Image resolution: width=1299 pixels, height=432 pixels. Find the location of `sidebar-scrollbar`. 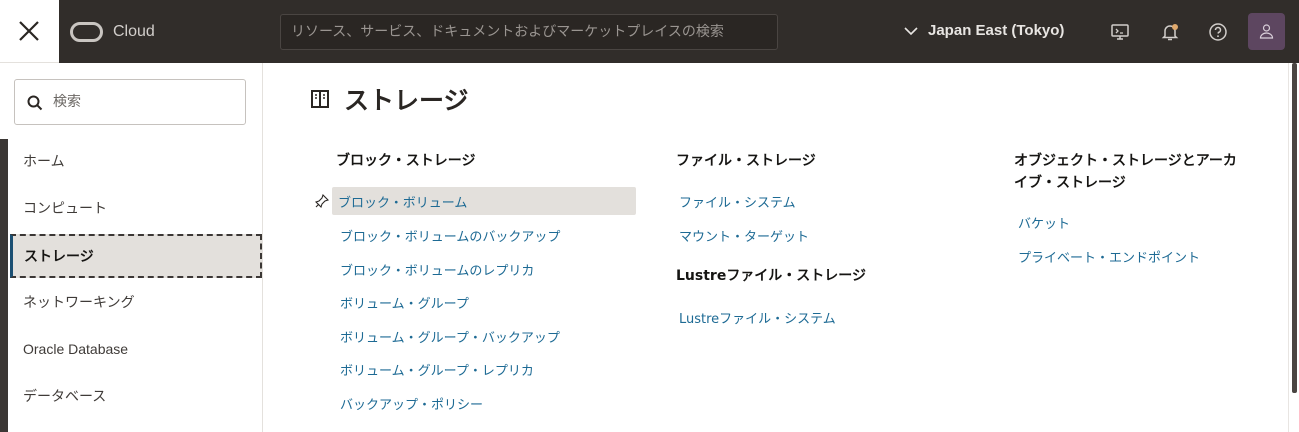

sidebar-scrollbar is located at coordinates (4, 285).